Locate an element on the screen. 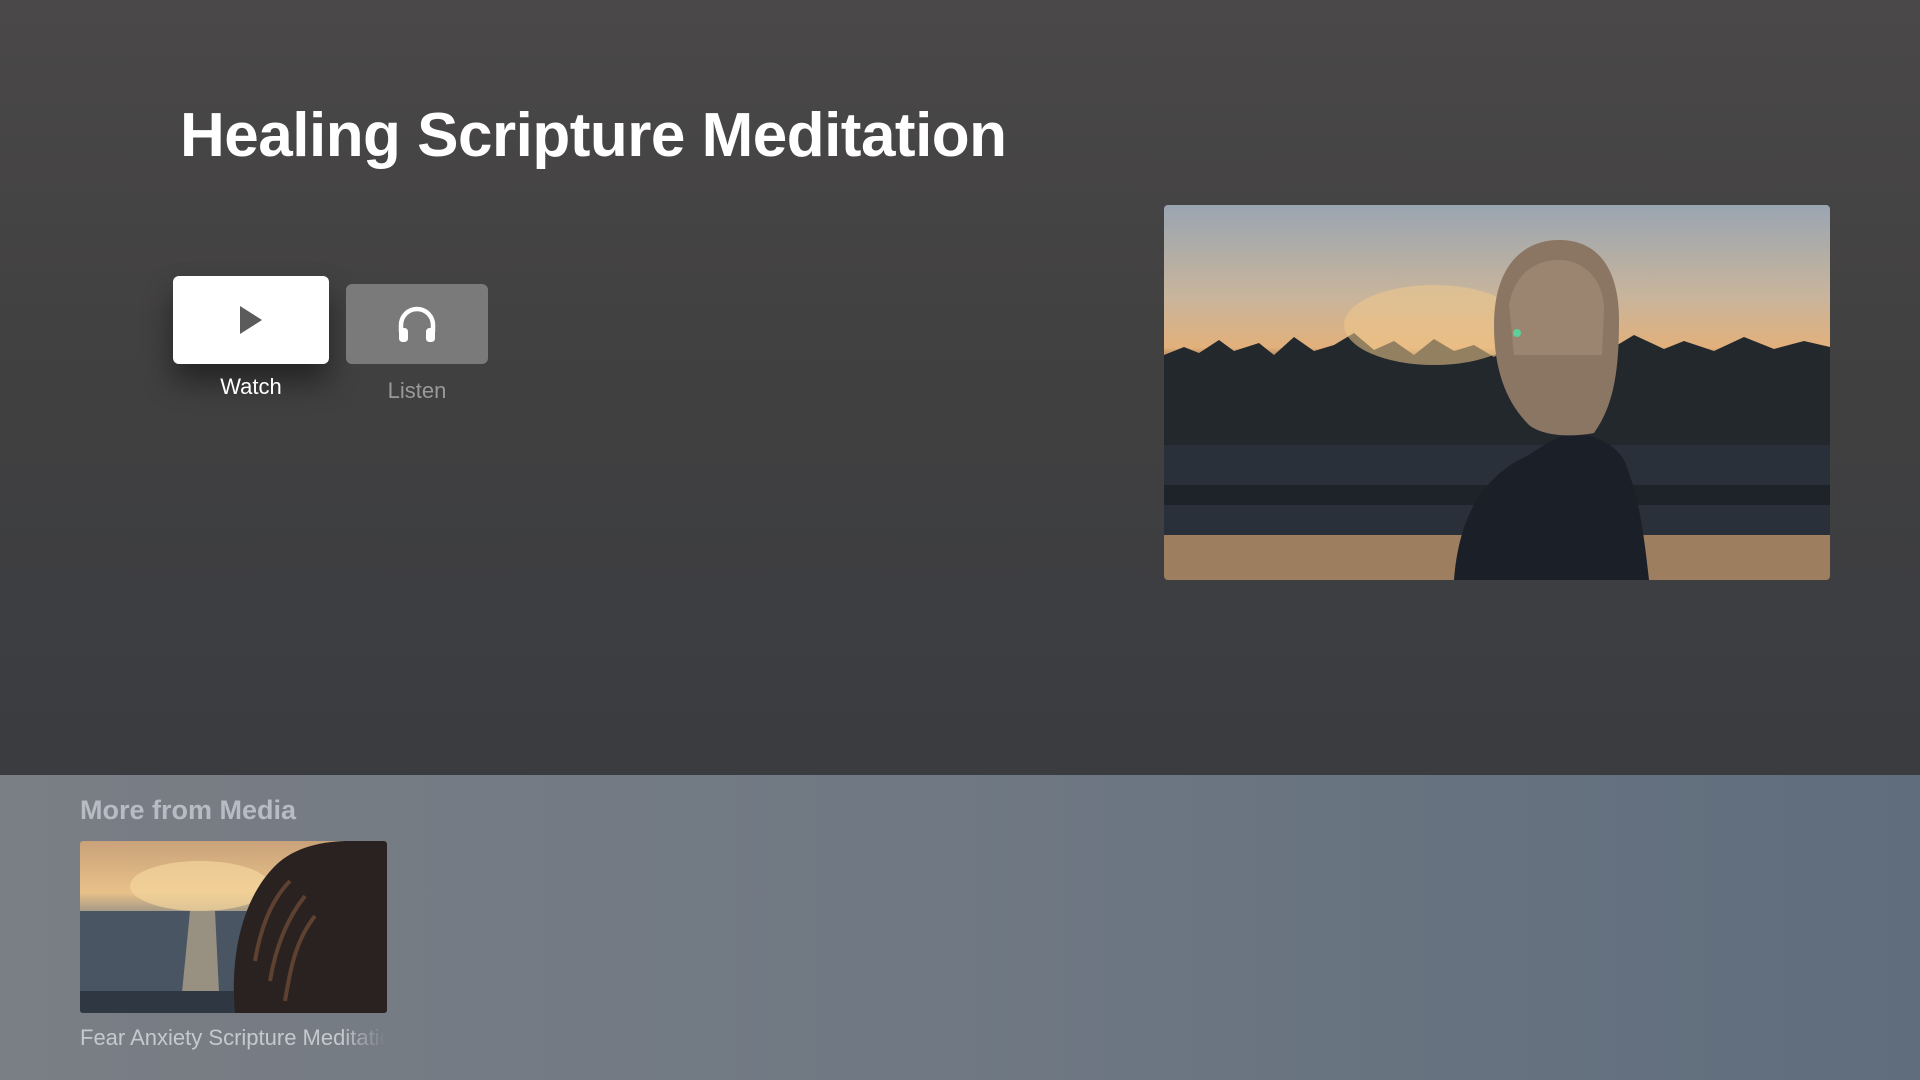  tile-caption: Fear Anxiety Scripture Meditation is located at coordinates (233, 1038).